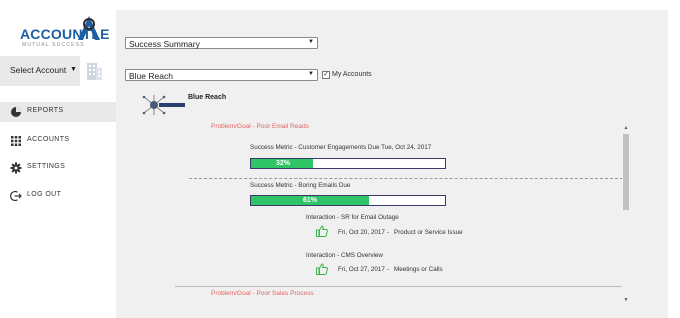 The width and height of the screenshot is (680, 318). I want to click on nav-label-reports: REPORTS, so click(45, 110).